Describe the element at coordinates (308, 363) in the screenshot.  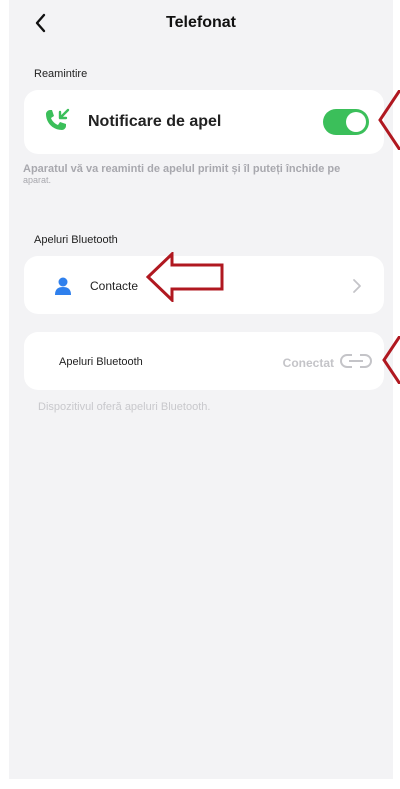
I see `connection-status: Conectat` at that location.